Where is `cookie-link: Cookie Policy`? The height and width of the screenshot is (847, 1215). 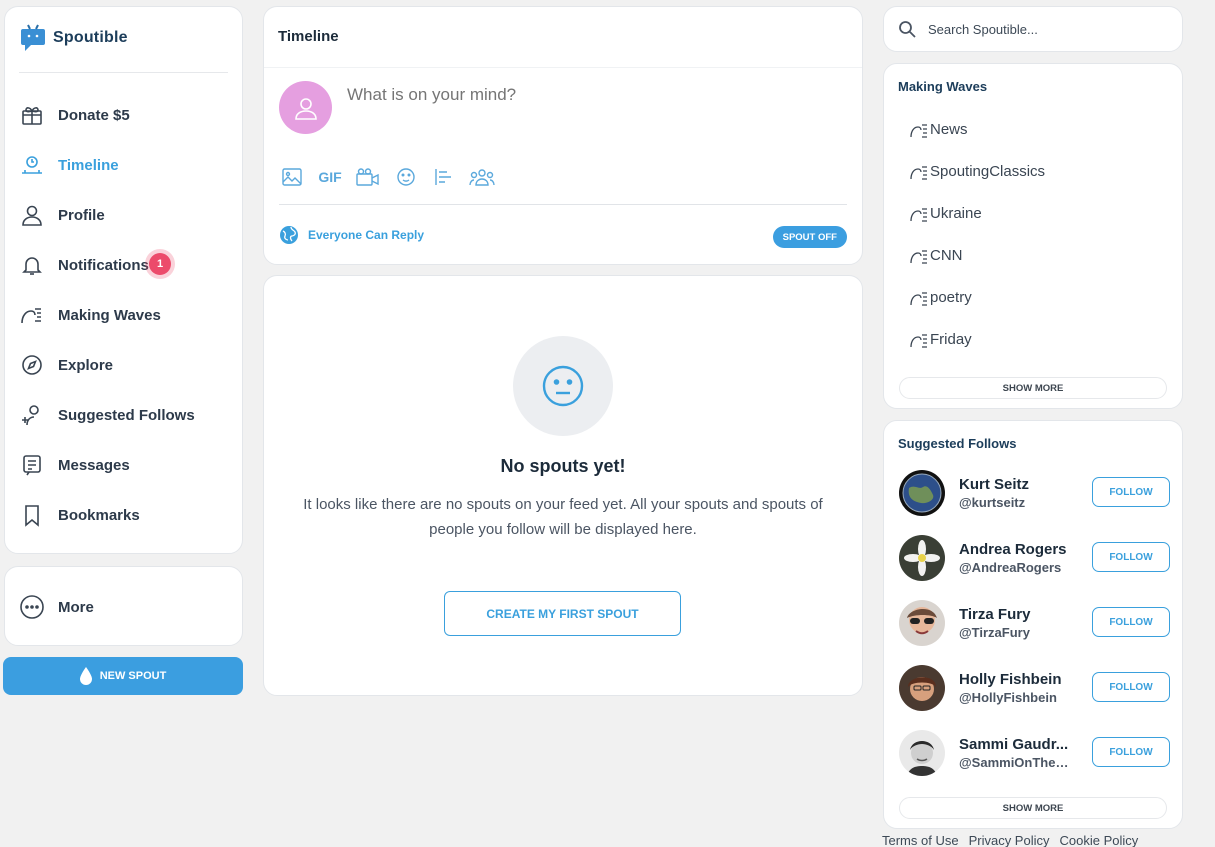
cookie-link: Cookie Policy is located at coordinates (1099, 840).